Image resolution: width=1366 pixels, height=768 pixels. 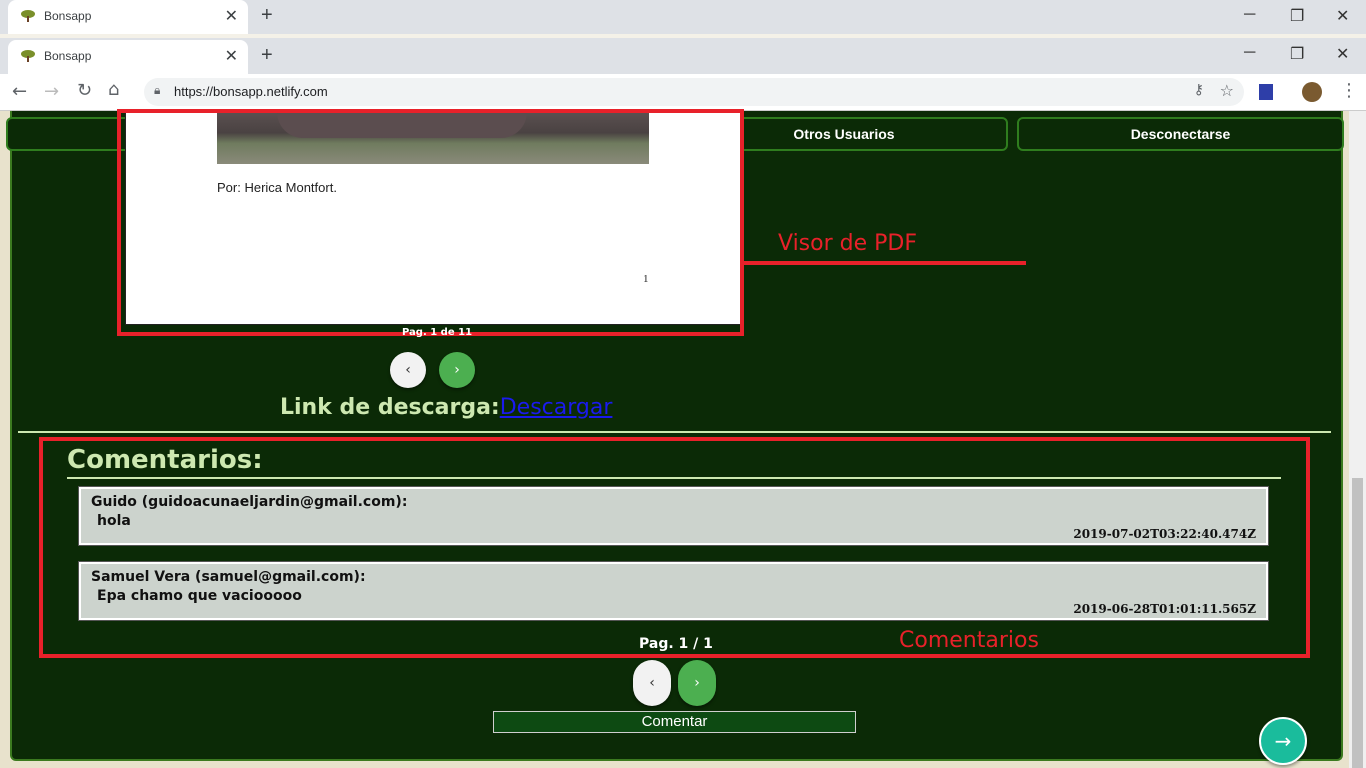 What do you see at coordinates (683, 17) in the screenshot?
I see `tab-bar-top: Bonsapp ✕ + ─ ❐ ✕` at bounding box center [683, 17].